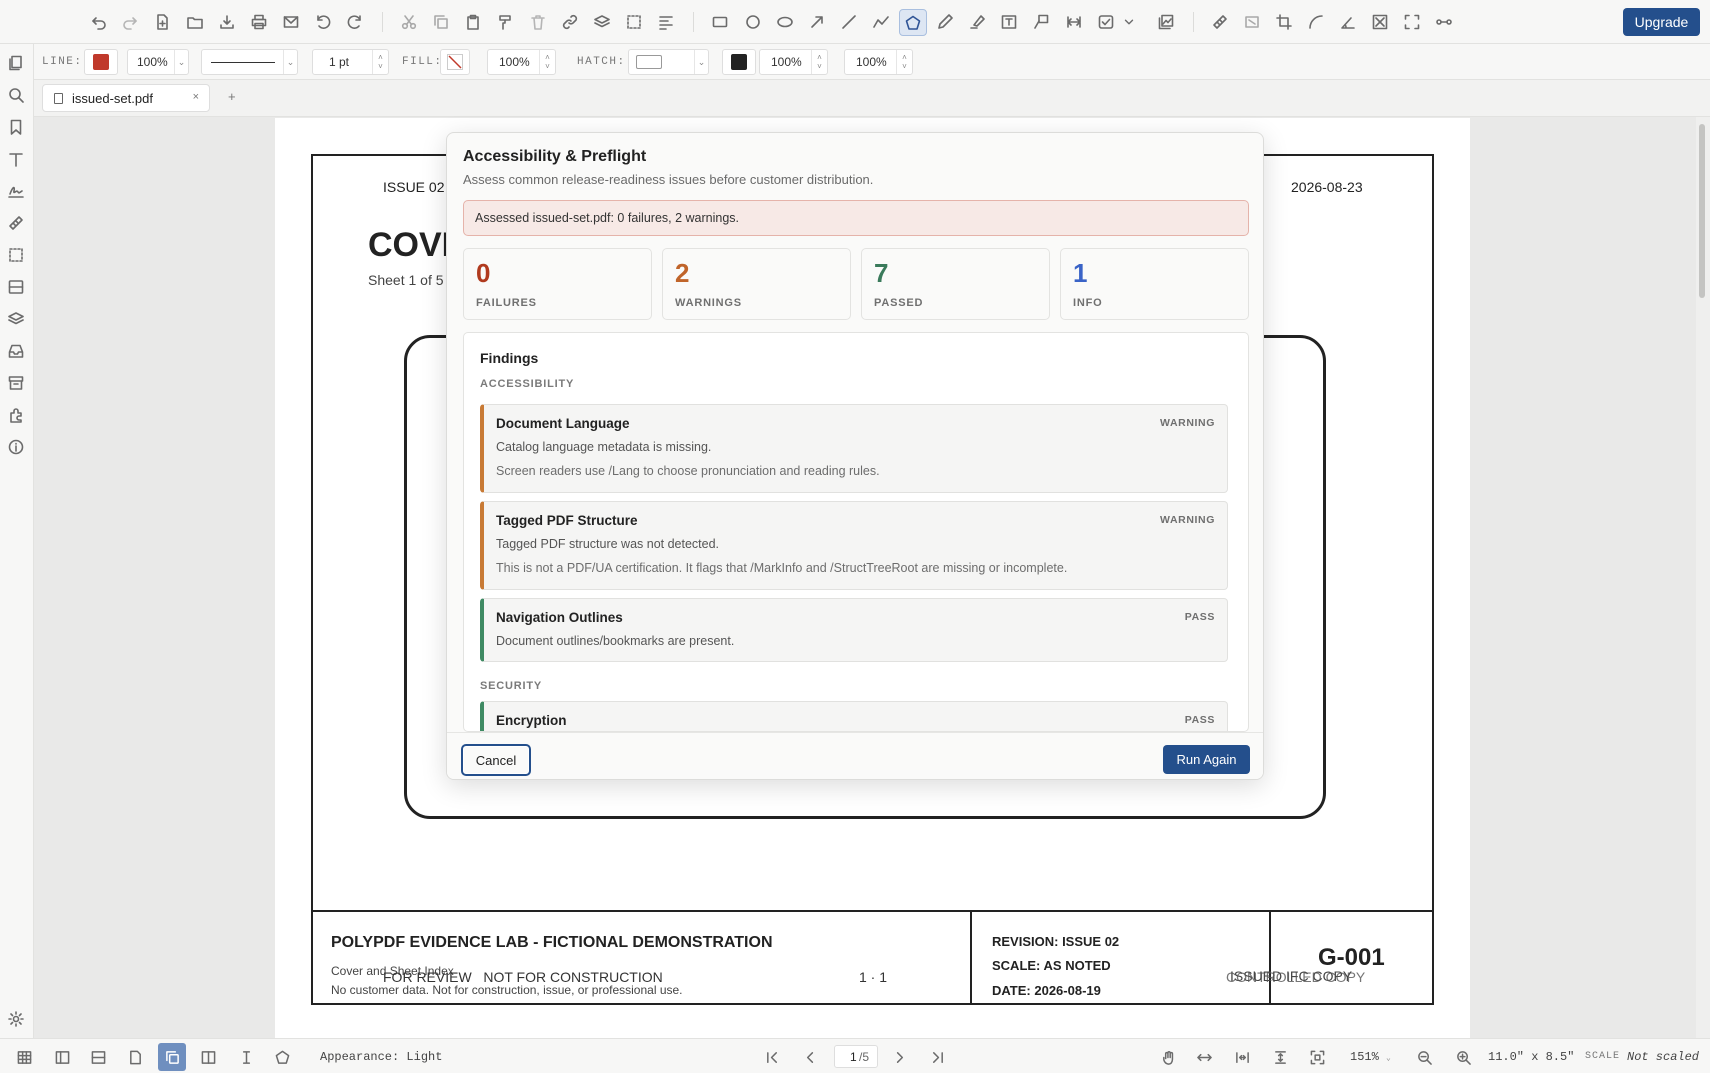  What do you see at coordinates (1168, 1057) in the screenshot?
I see `pan-icon` at bounding box center [1168, 1057].